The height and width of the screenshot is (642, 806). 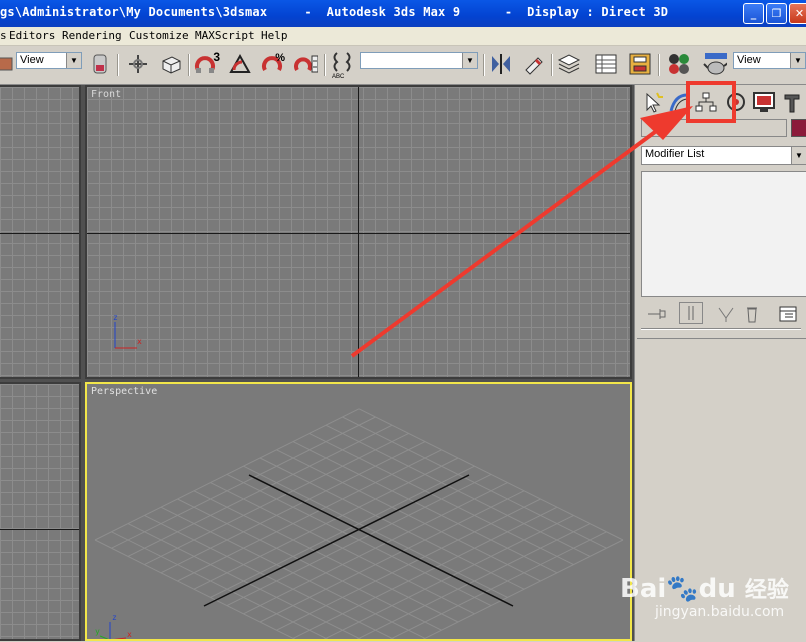 What do you see at coordinates (643, 589) in the screenshot?
I see `watermark-brand: Bai` at bounding box center [643, 589].